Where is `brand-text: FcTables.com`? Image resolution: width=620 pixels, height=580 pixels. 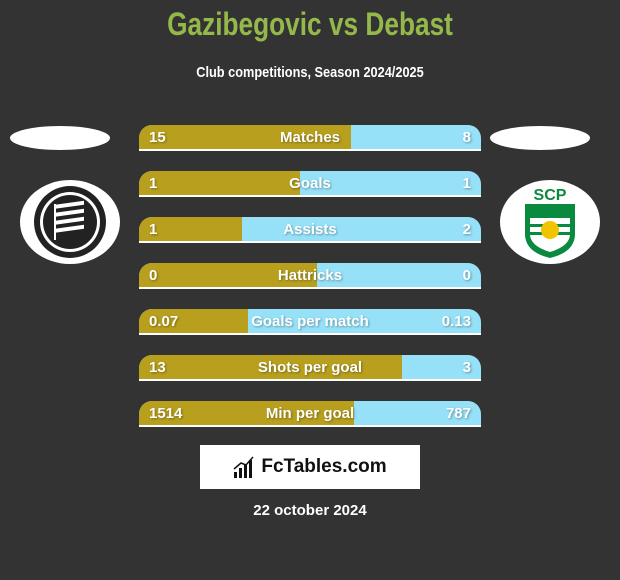
brand-text: FcTables.com is located at coordinates (324, 466).